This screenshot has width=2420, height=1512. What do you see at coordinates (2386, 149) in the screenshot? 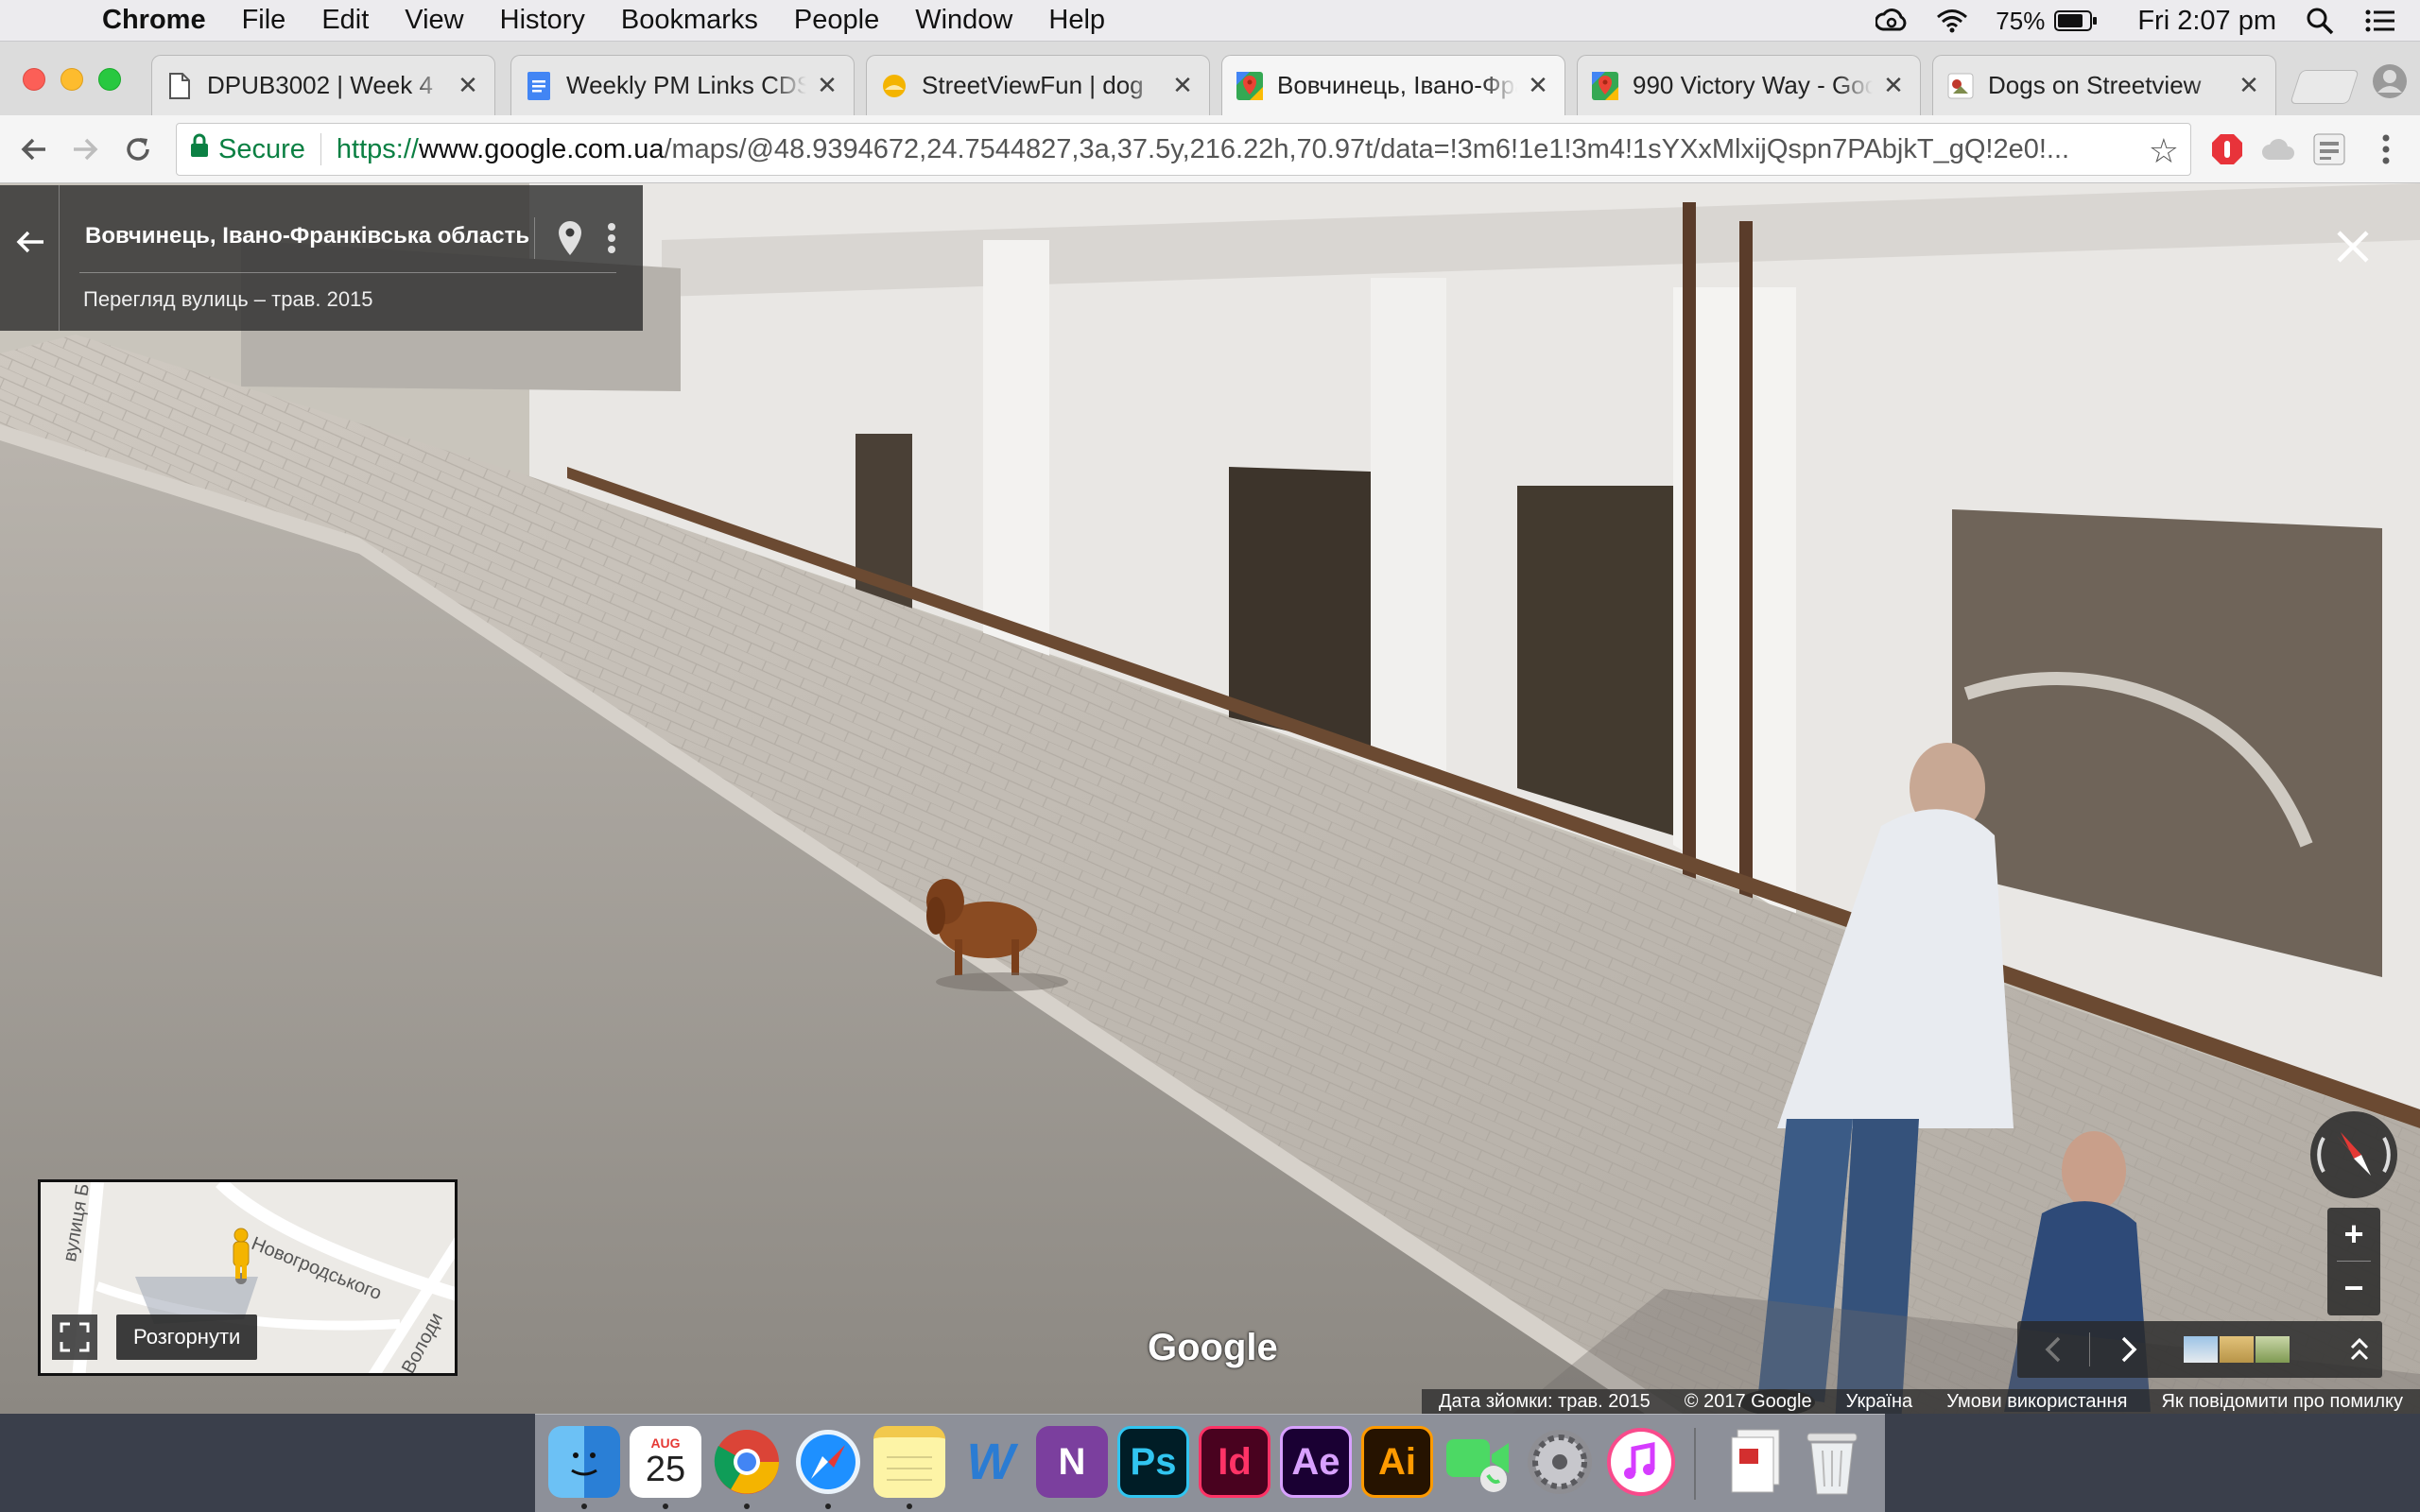
I see `chrome-menu-icon` at bounding box center [2386, 149].